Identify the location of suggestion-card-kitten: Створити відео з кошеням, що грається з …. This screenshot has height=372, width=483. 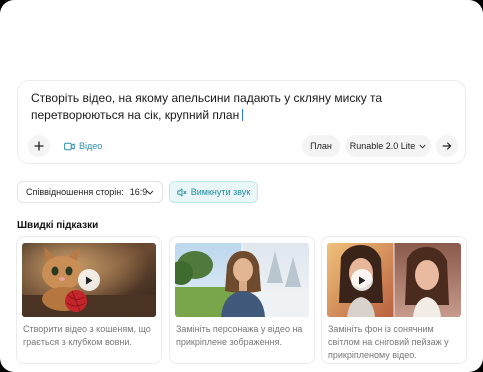
(89, 300).